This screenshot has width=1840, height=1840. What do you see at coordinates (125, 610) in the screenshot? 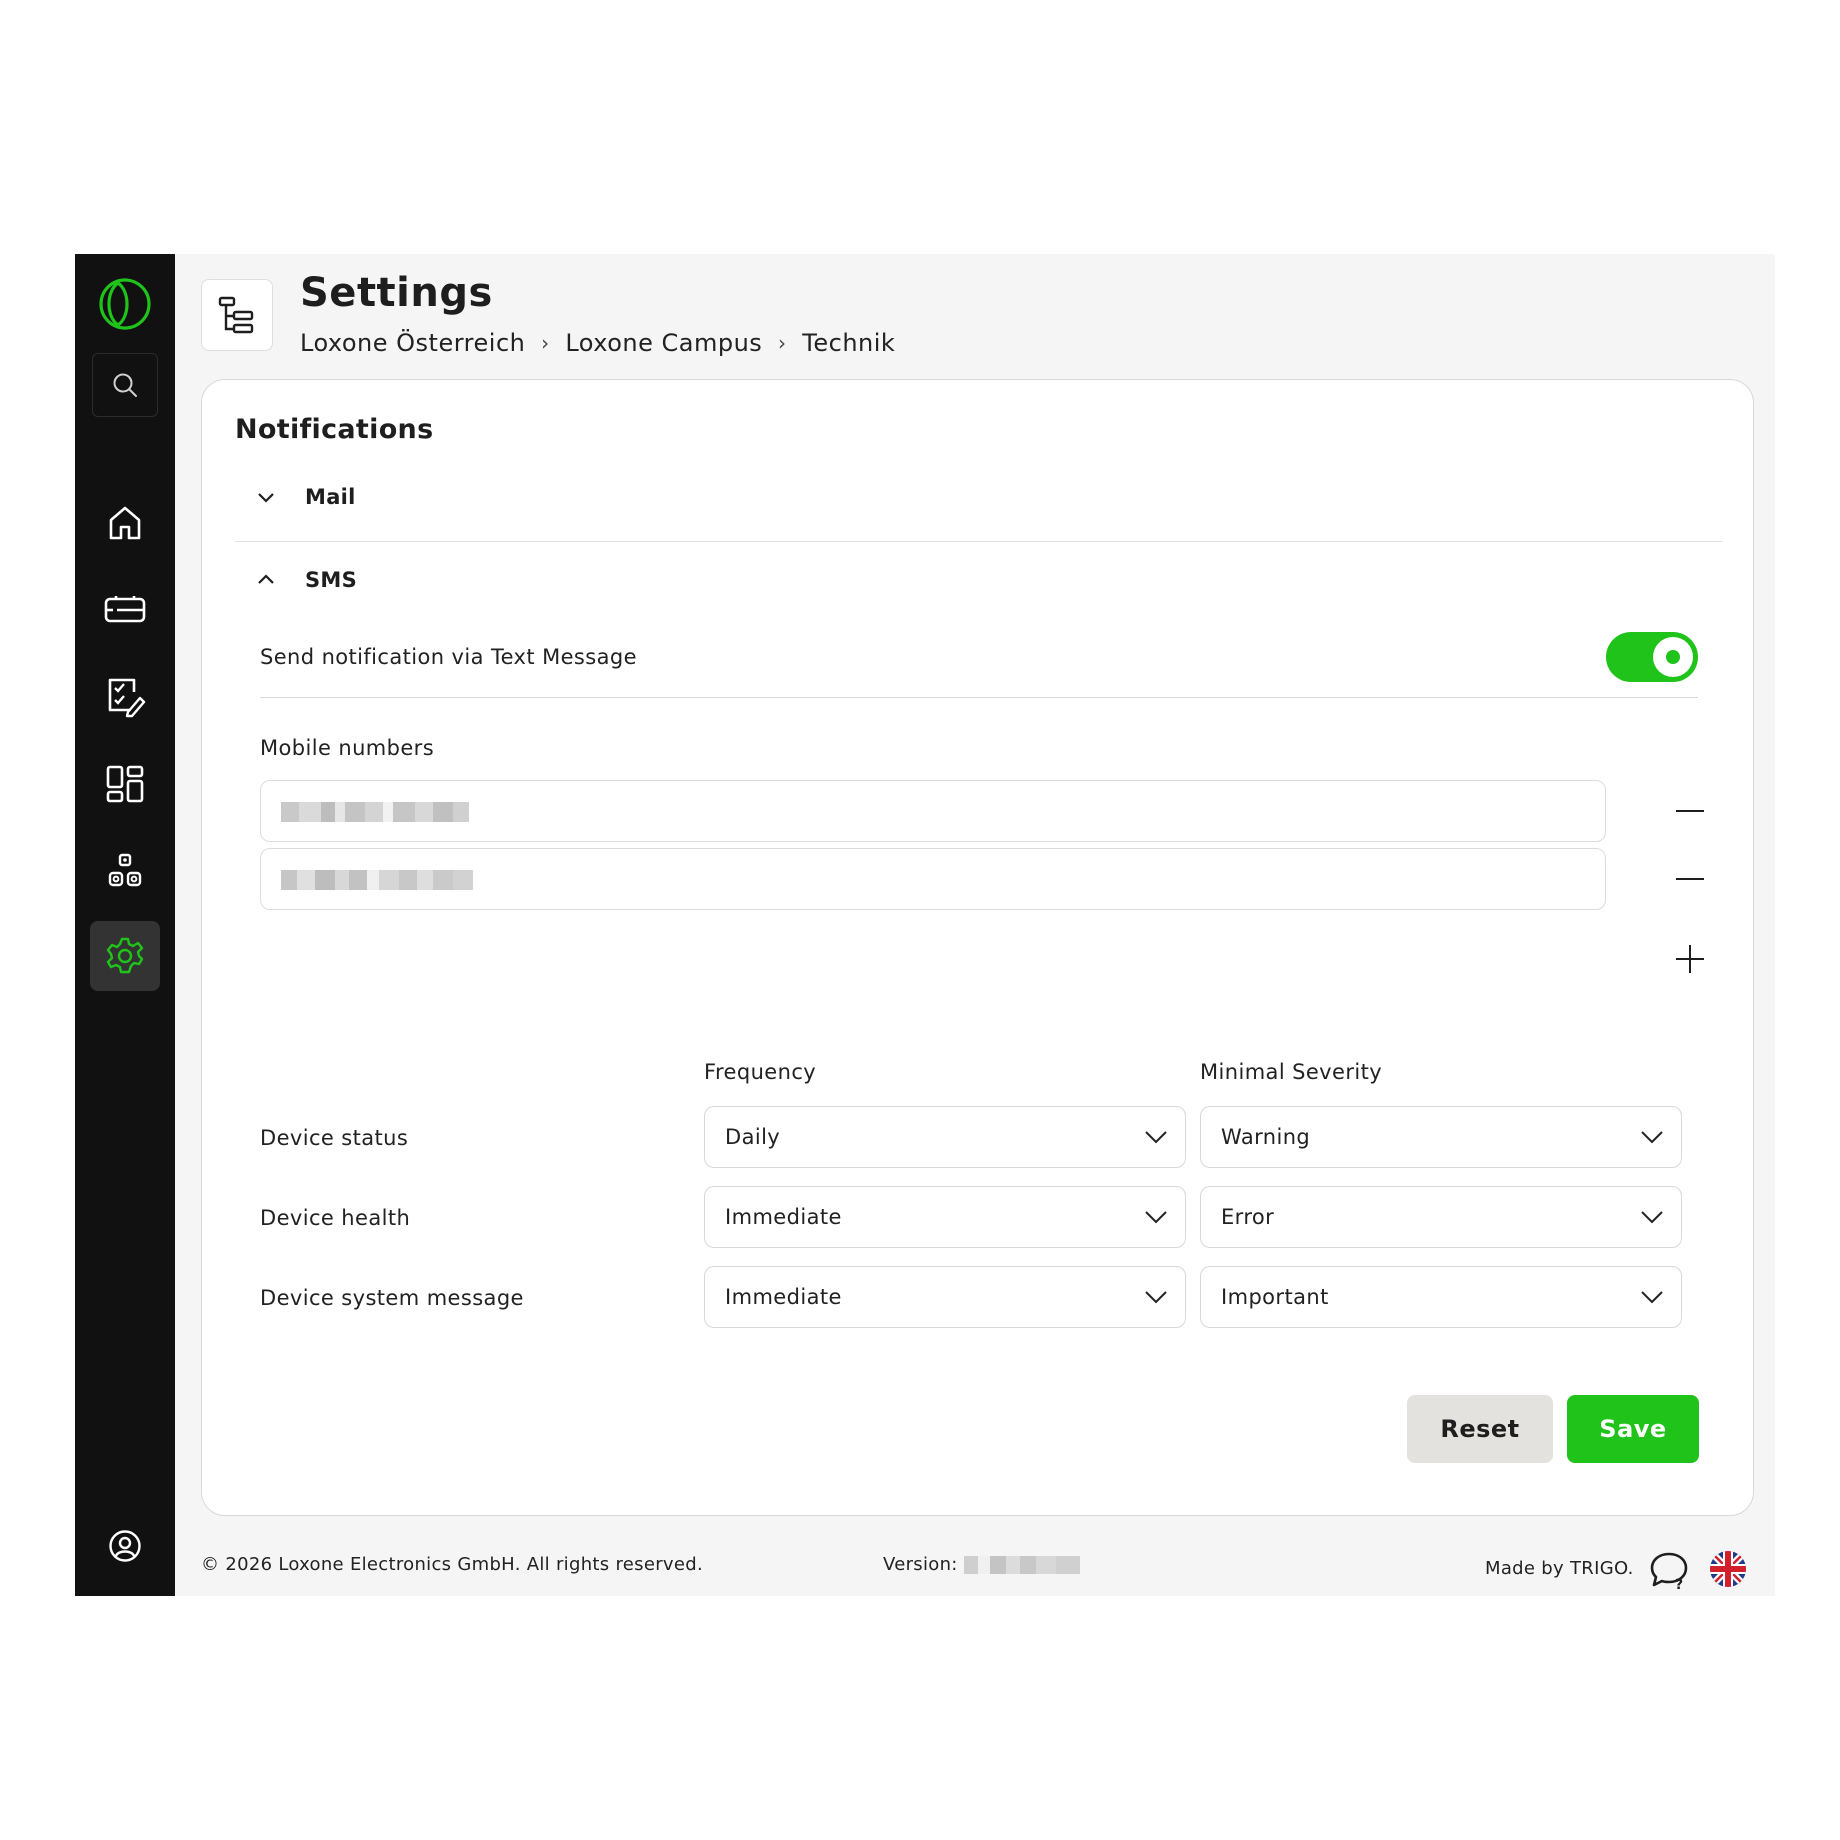
I see `devices-icon` at bounding box center [125, 610].